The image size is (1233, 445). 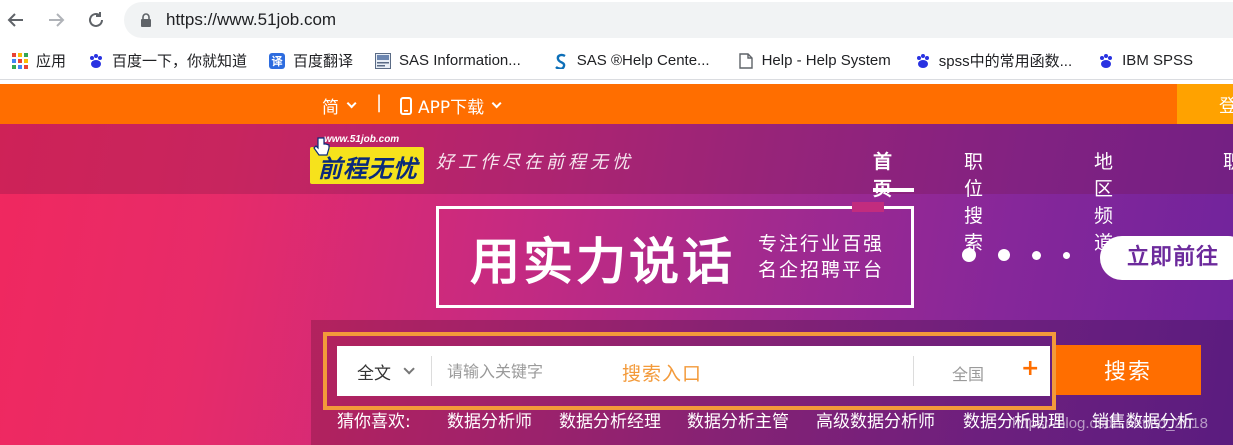 I want to click on carousel-dots, so click(x=1027, y=255).